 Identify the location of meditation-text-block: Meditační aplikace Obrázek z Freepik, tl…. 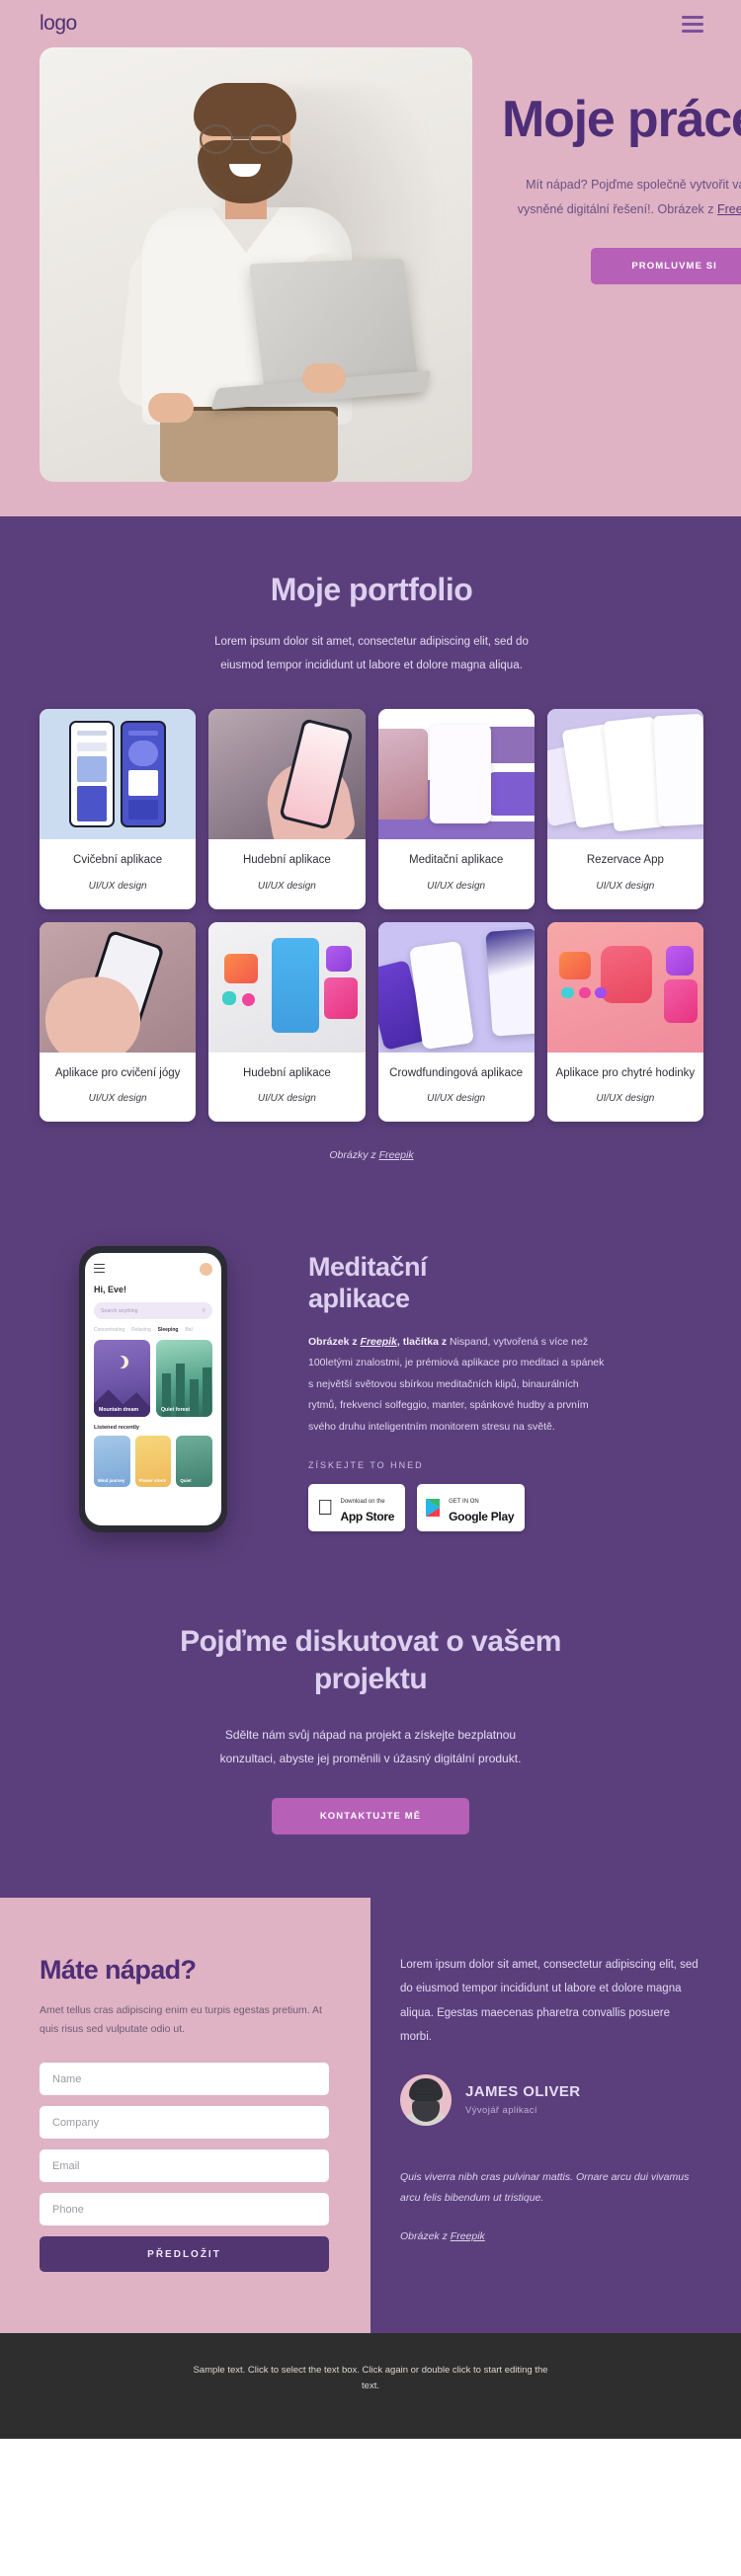
(505, 1383).